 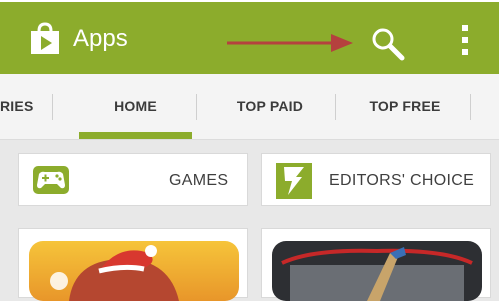 What do you see at coordinates (294, 181) in the screenshot?
I see `editors-choice-icon` at bounding box center [294, 181].